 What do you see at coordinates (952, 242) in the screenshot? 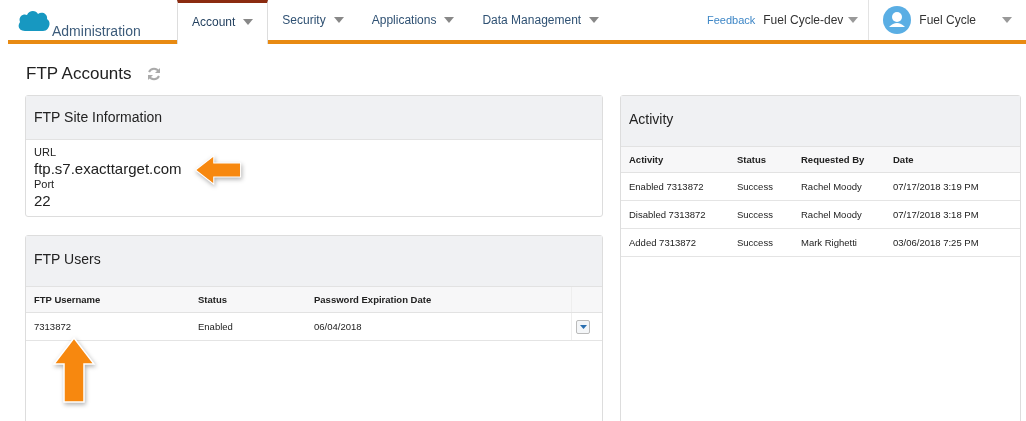
I see `table-cell: 03/06/2018 7:25 PM` at bounding box center [952, 242].